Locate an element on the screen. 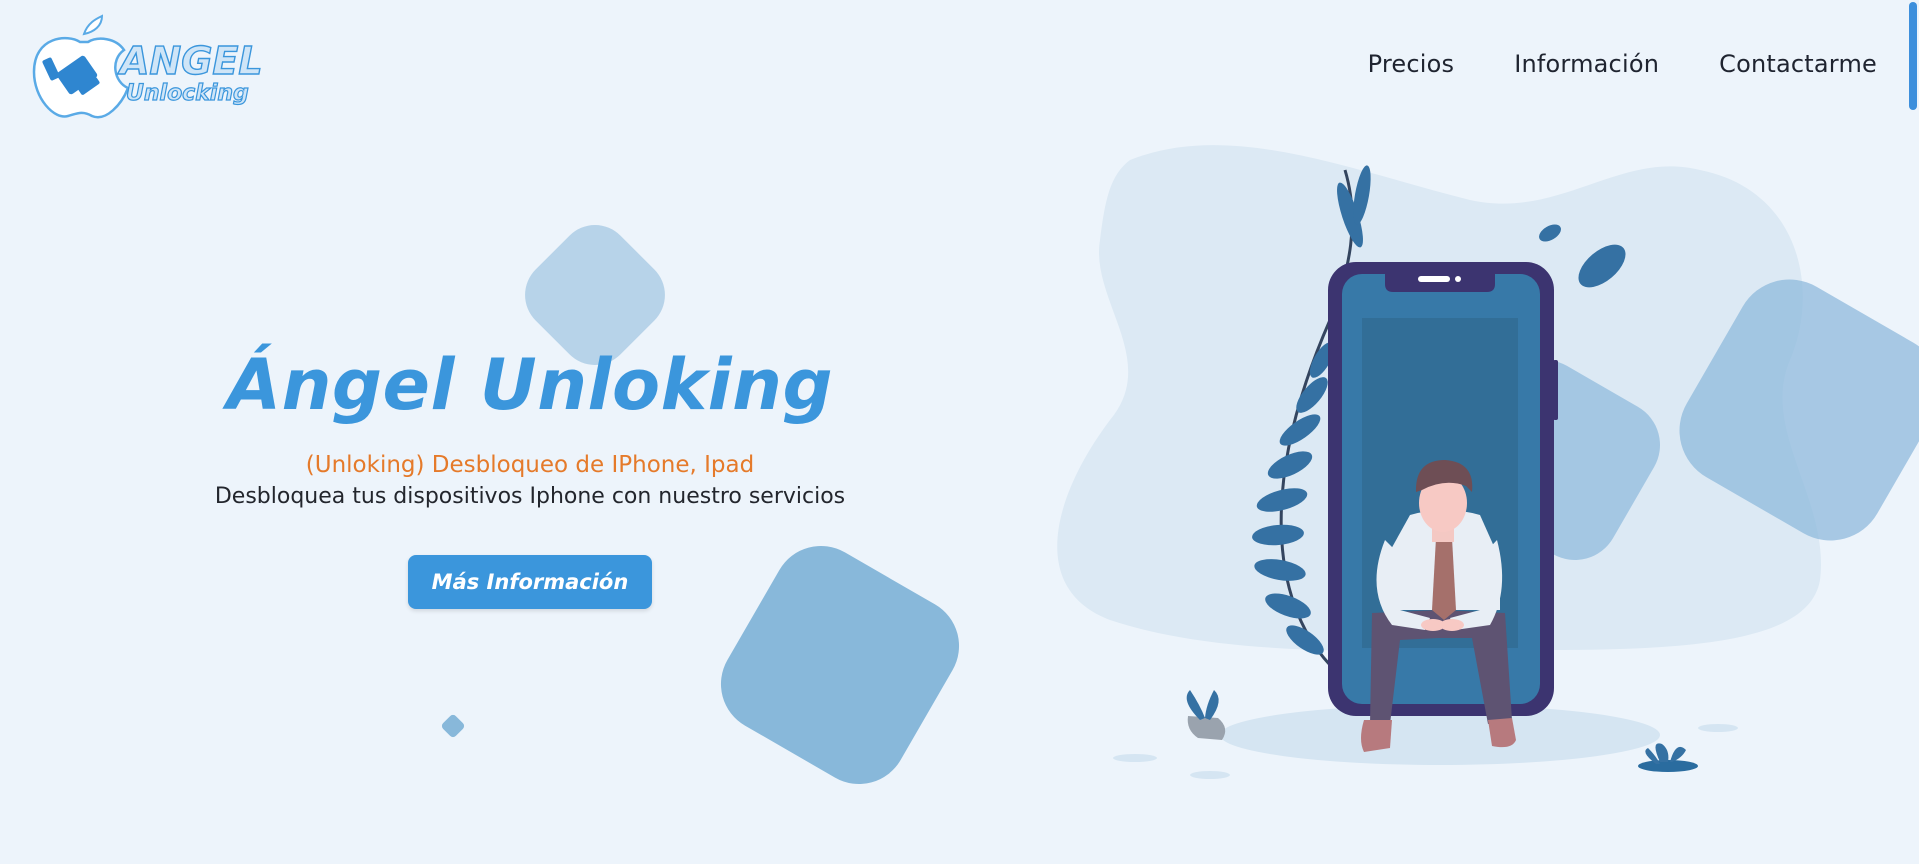 Image resolution: width=1919 pixels, height=864 pixels. decorative-shape-small is located at coordinates (453, 726).